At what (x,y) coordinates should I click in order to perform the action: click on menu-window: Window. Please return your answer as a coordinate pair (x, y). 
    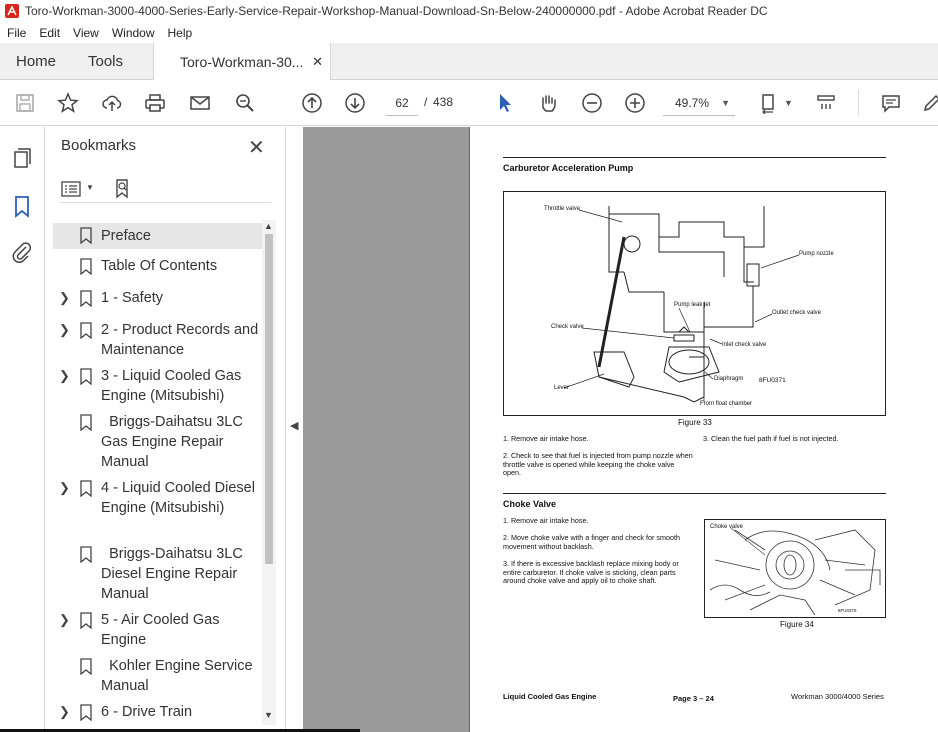
    Looking at the image, I should click on (133, 33).